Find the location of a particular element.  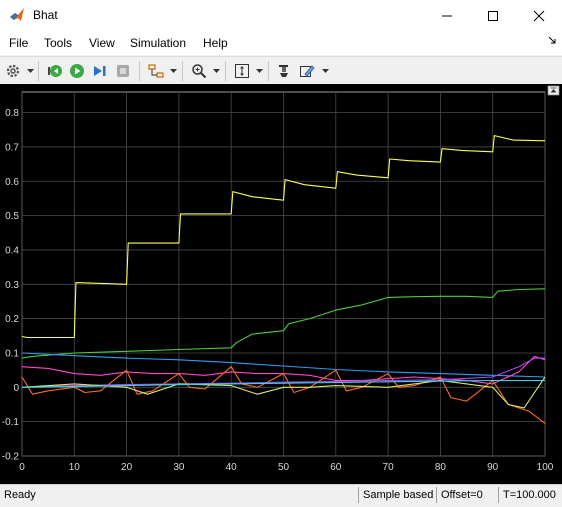

y-tick-labels: -0.2 -0.1 0 0.1 0.2 0.3 0.4 0.5 0.6 0.7 0.8 is located at coordinates (11, 285).